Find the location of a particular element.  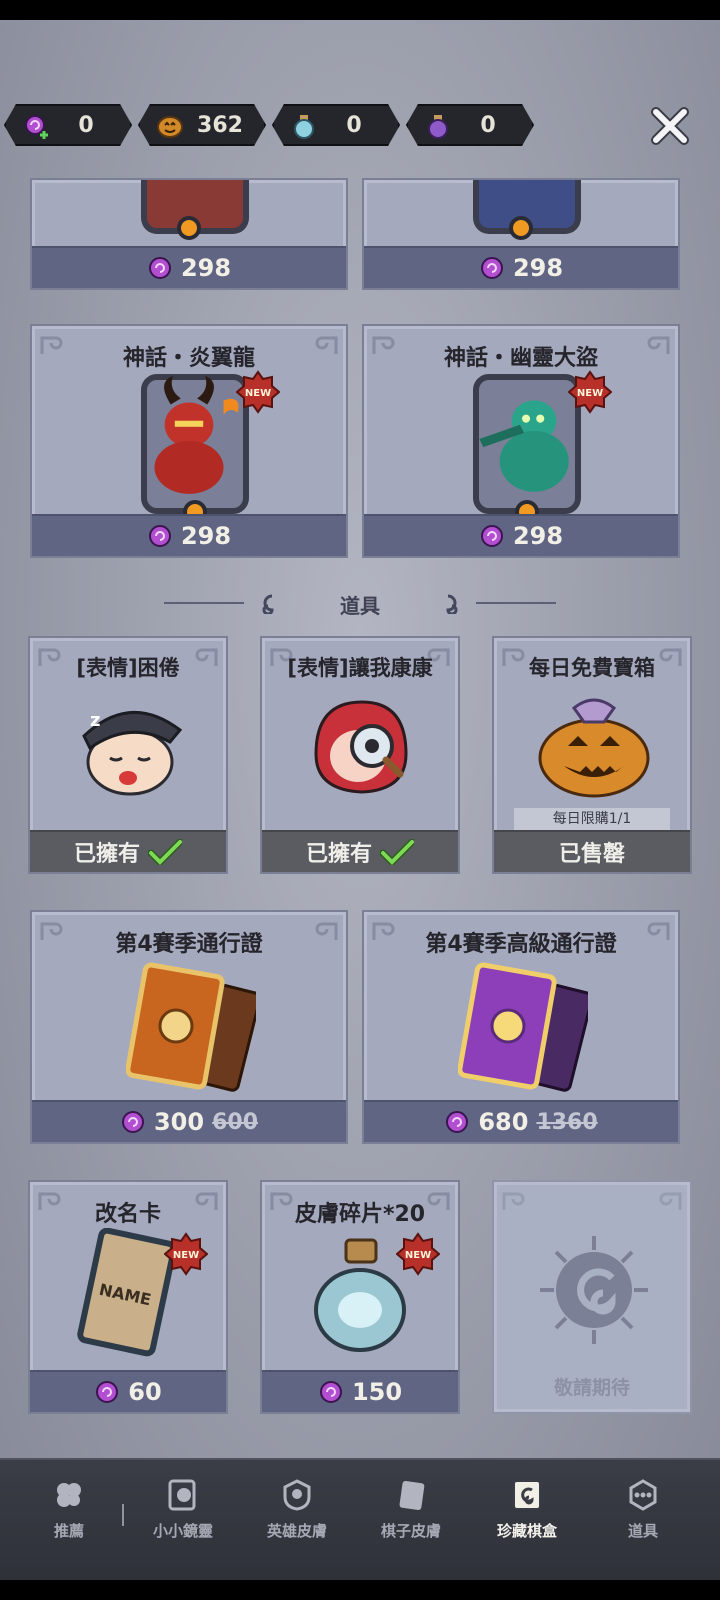

section-title: 道具 is located at coordinates (360, 606).